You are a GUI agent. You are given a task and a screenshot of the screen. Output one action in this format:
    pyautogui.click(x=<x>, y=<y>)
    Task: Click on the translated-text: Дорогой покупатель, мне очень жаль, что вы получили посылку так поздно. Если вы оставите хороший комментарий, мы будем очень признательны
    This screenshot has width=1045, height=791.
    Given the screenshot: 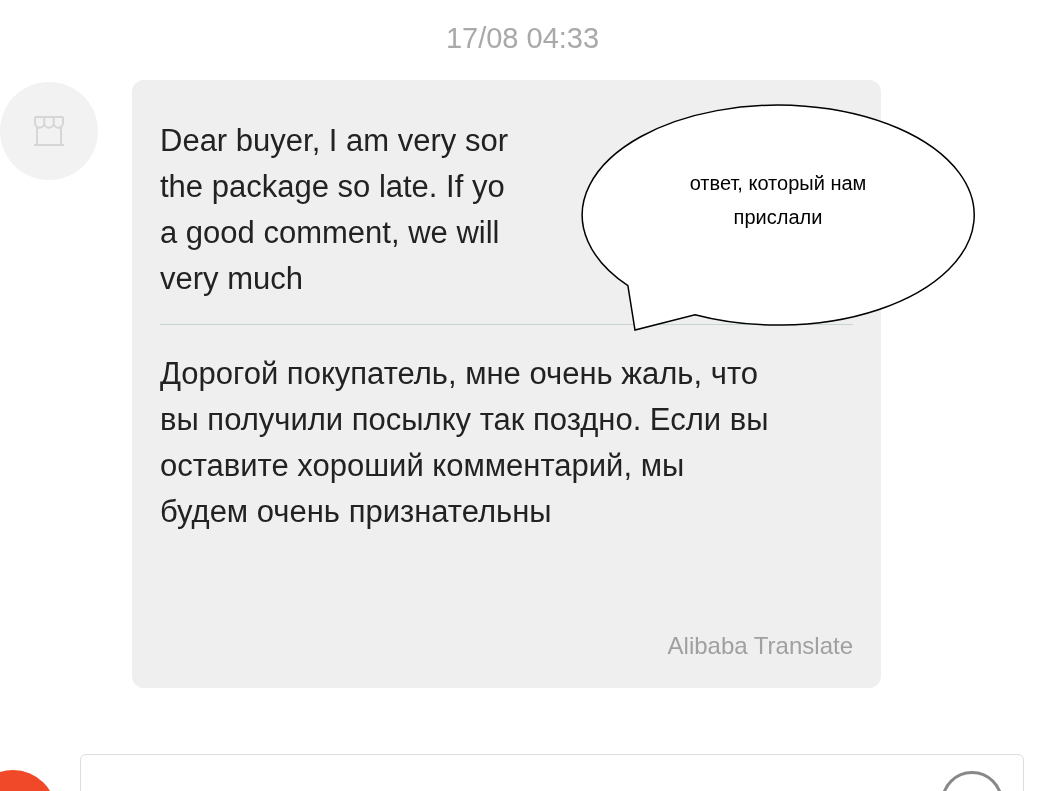 What is the action you would take?
    pyautogui.click(x=465, y=443)
    